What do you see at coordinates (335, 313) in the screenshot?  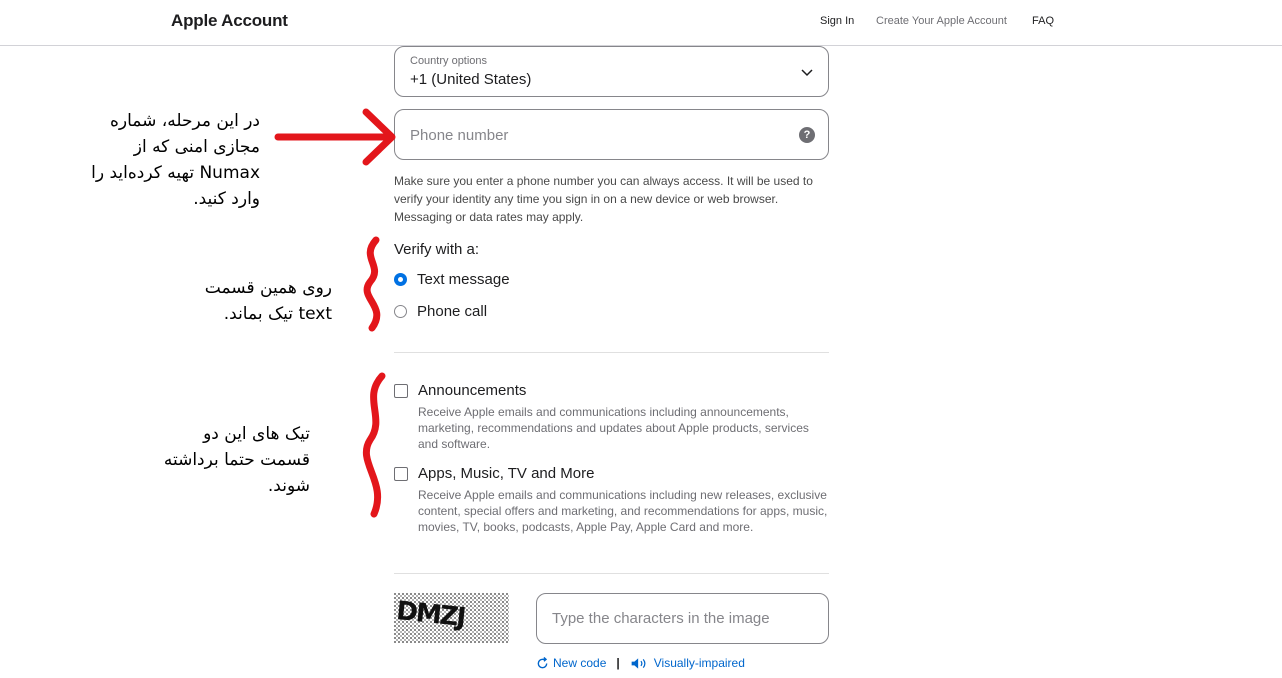 I see `annotation-marks` at bounding box center [335, 313].